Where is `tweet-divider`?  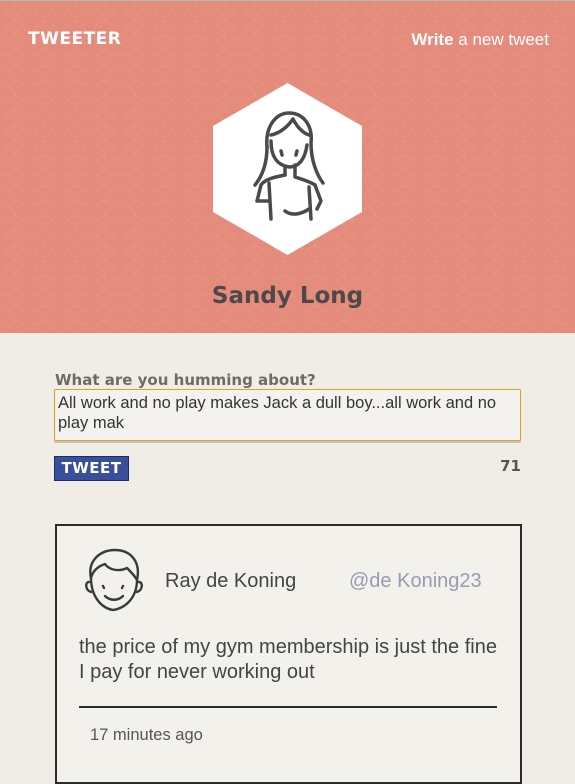 tweet-divider is located at coordinates (288, 707).